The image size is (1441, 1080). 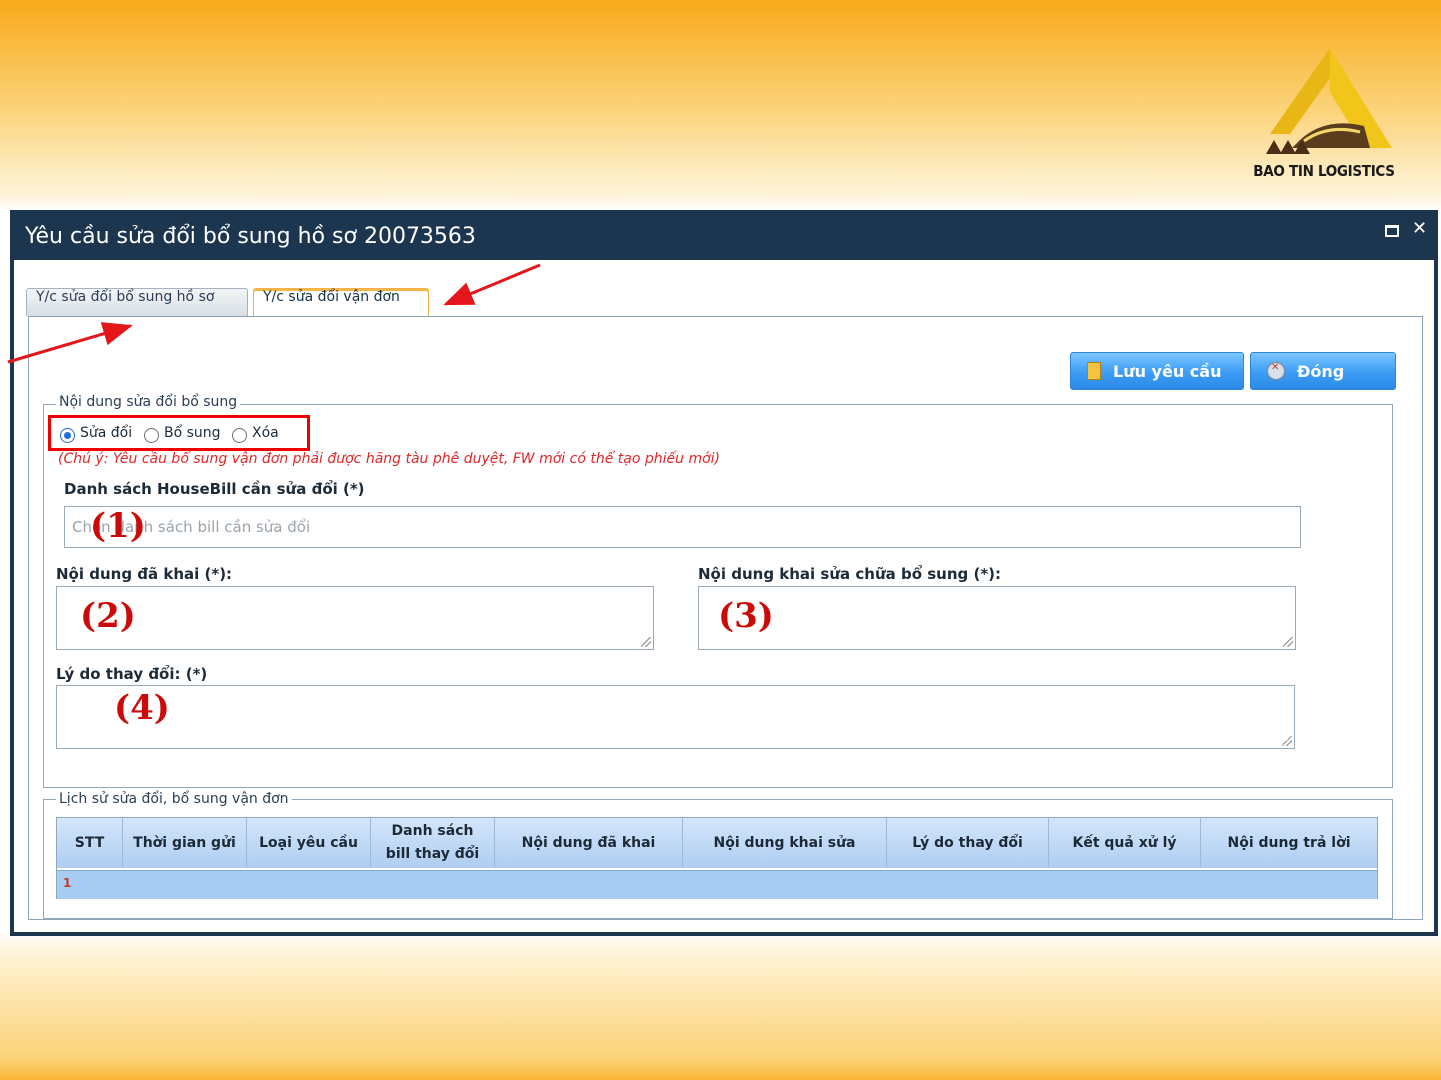 What do you see at coordinates (355, 618) in the screenshot?
I see `declared-content-textarea` at bounding box center [355, 618].